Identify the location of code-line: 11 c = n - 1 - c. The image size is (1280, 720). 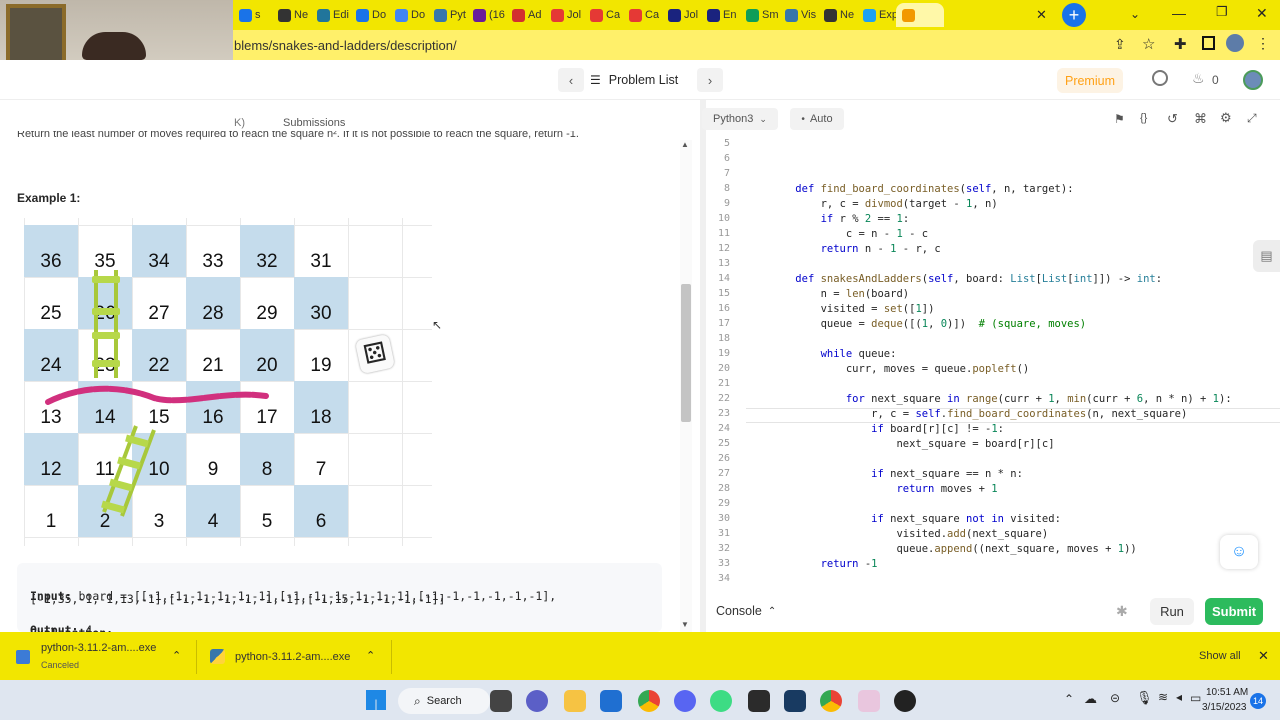
(817, 235).